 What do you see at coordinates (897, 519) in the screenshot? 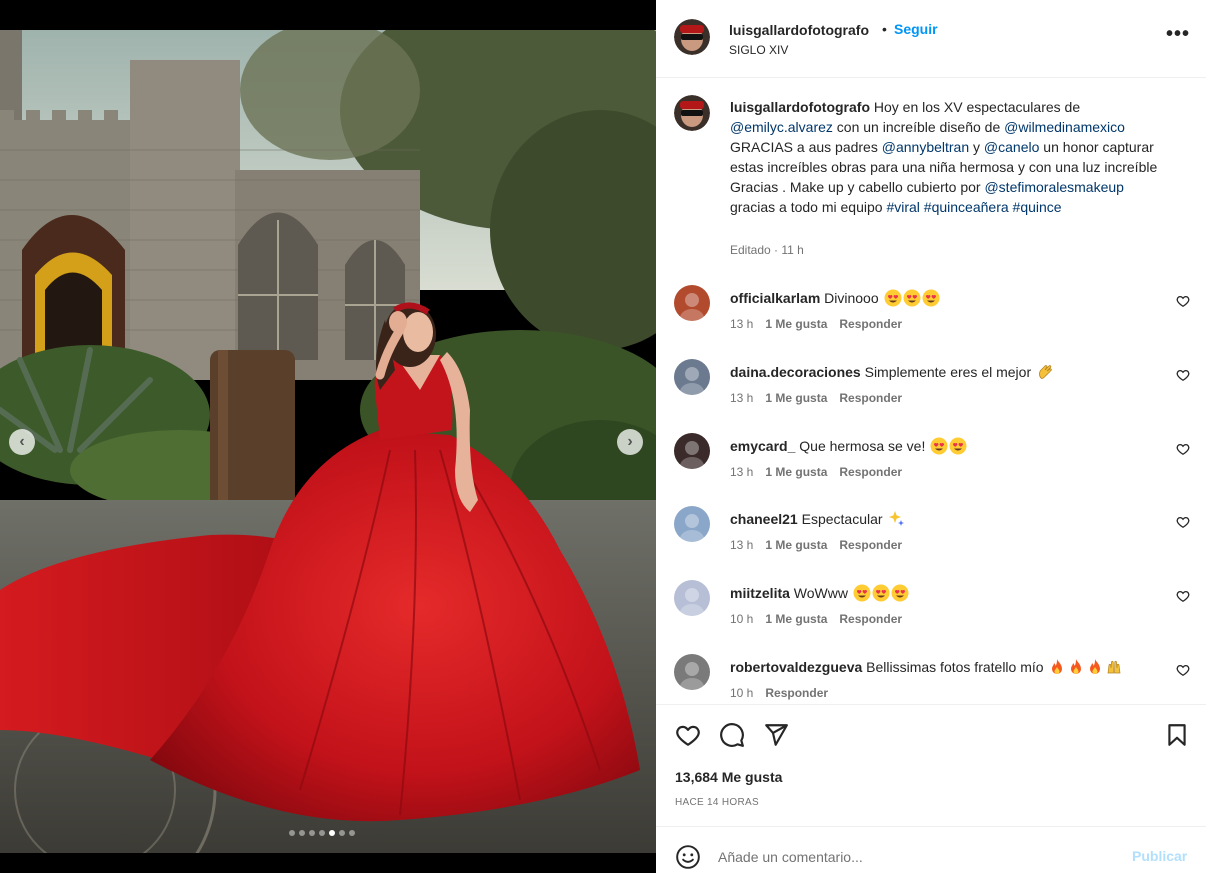
I see `sparkles-emoji-icon` at bounding box center [897, 519].